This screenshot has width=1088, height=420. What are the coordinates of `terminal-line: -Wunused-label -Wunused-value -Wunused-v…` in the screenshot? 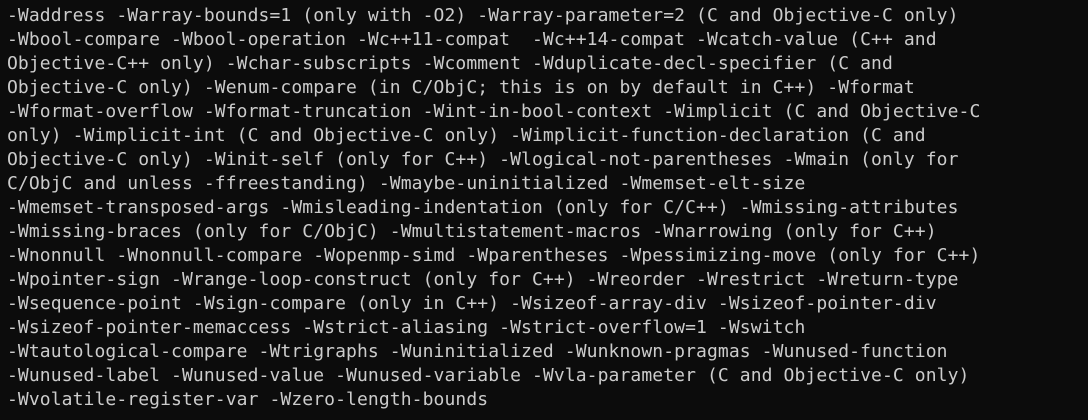 It's located at (488, 375).